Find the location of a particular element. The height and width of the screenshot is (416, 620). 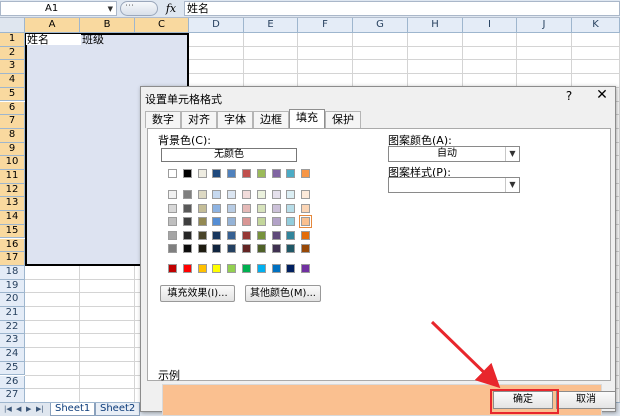

row-header-18: 18 is located at coordinates (12, 272).